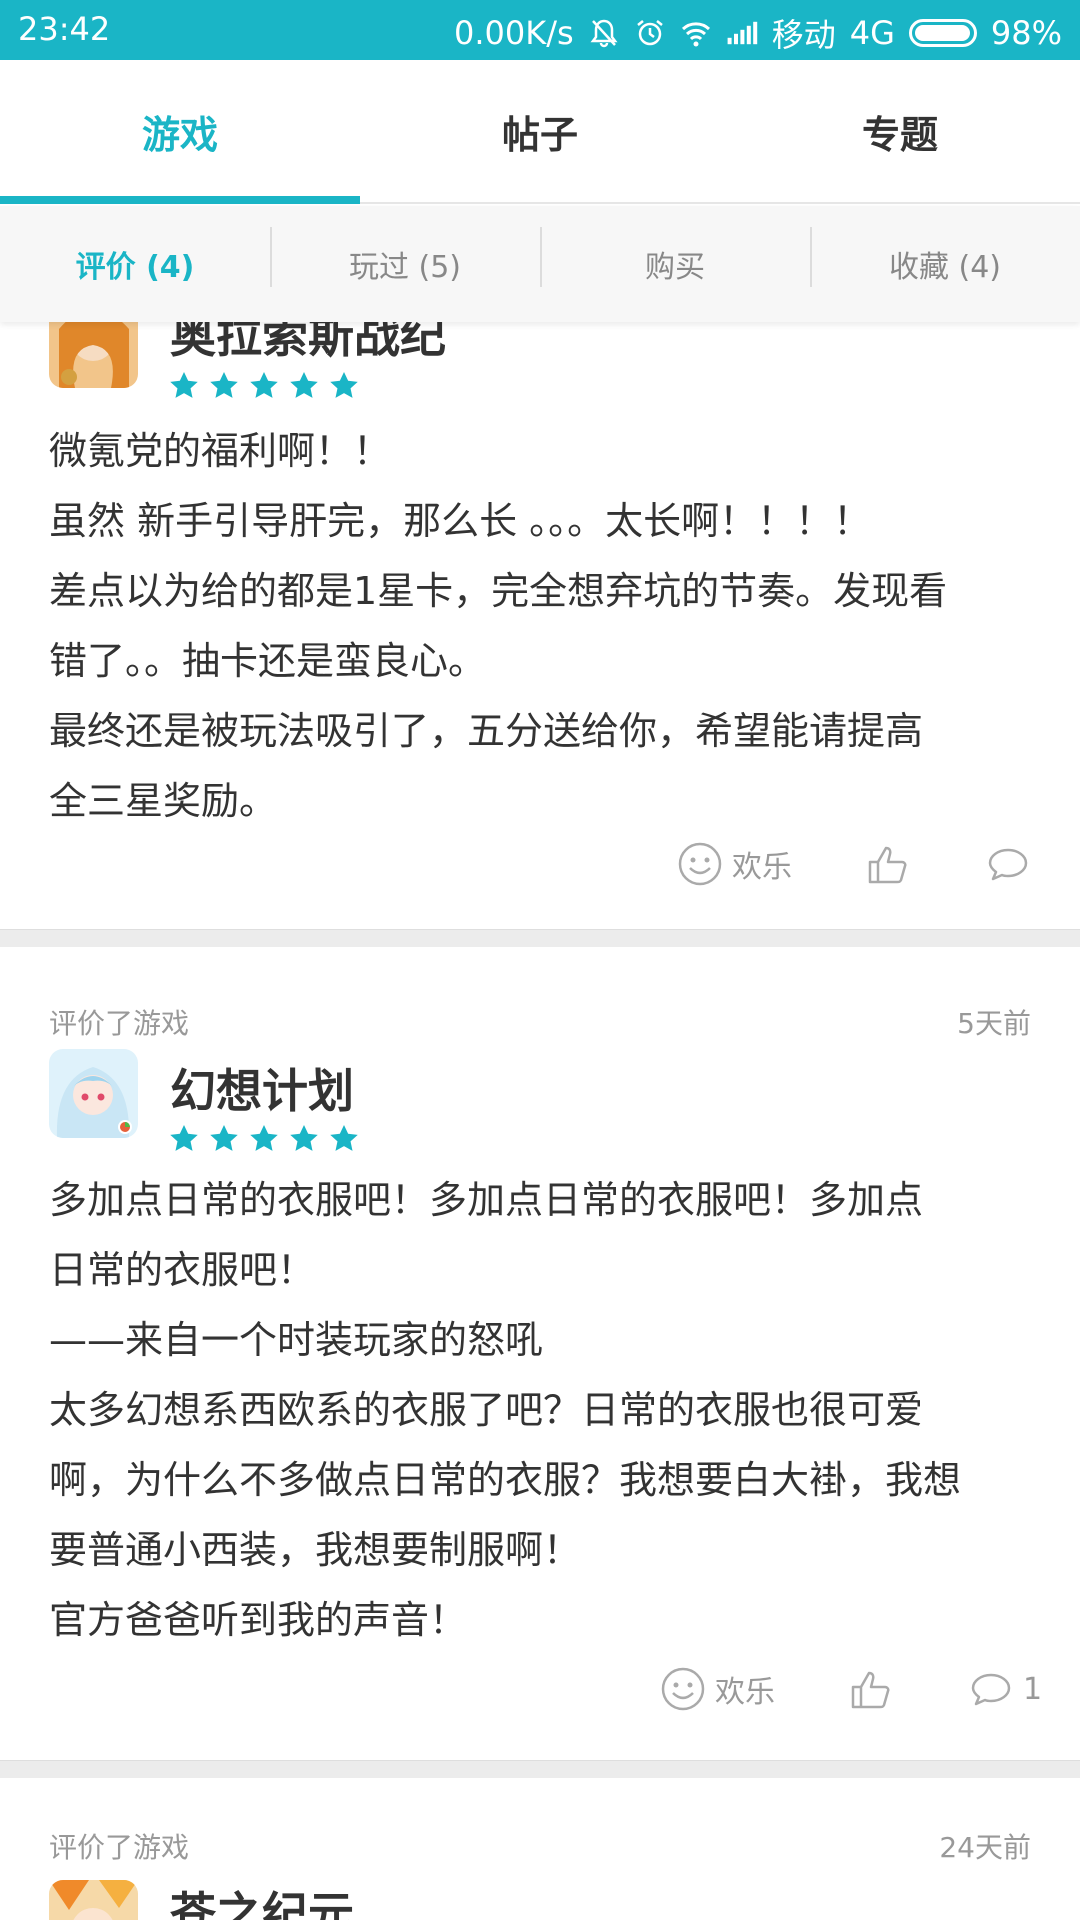 This screenshot has height=1920, width=1080. What do you see at coordinates (900, 131) in the screenshot?
I see `tab-topics: 专题` at bounding box center [900, 131].